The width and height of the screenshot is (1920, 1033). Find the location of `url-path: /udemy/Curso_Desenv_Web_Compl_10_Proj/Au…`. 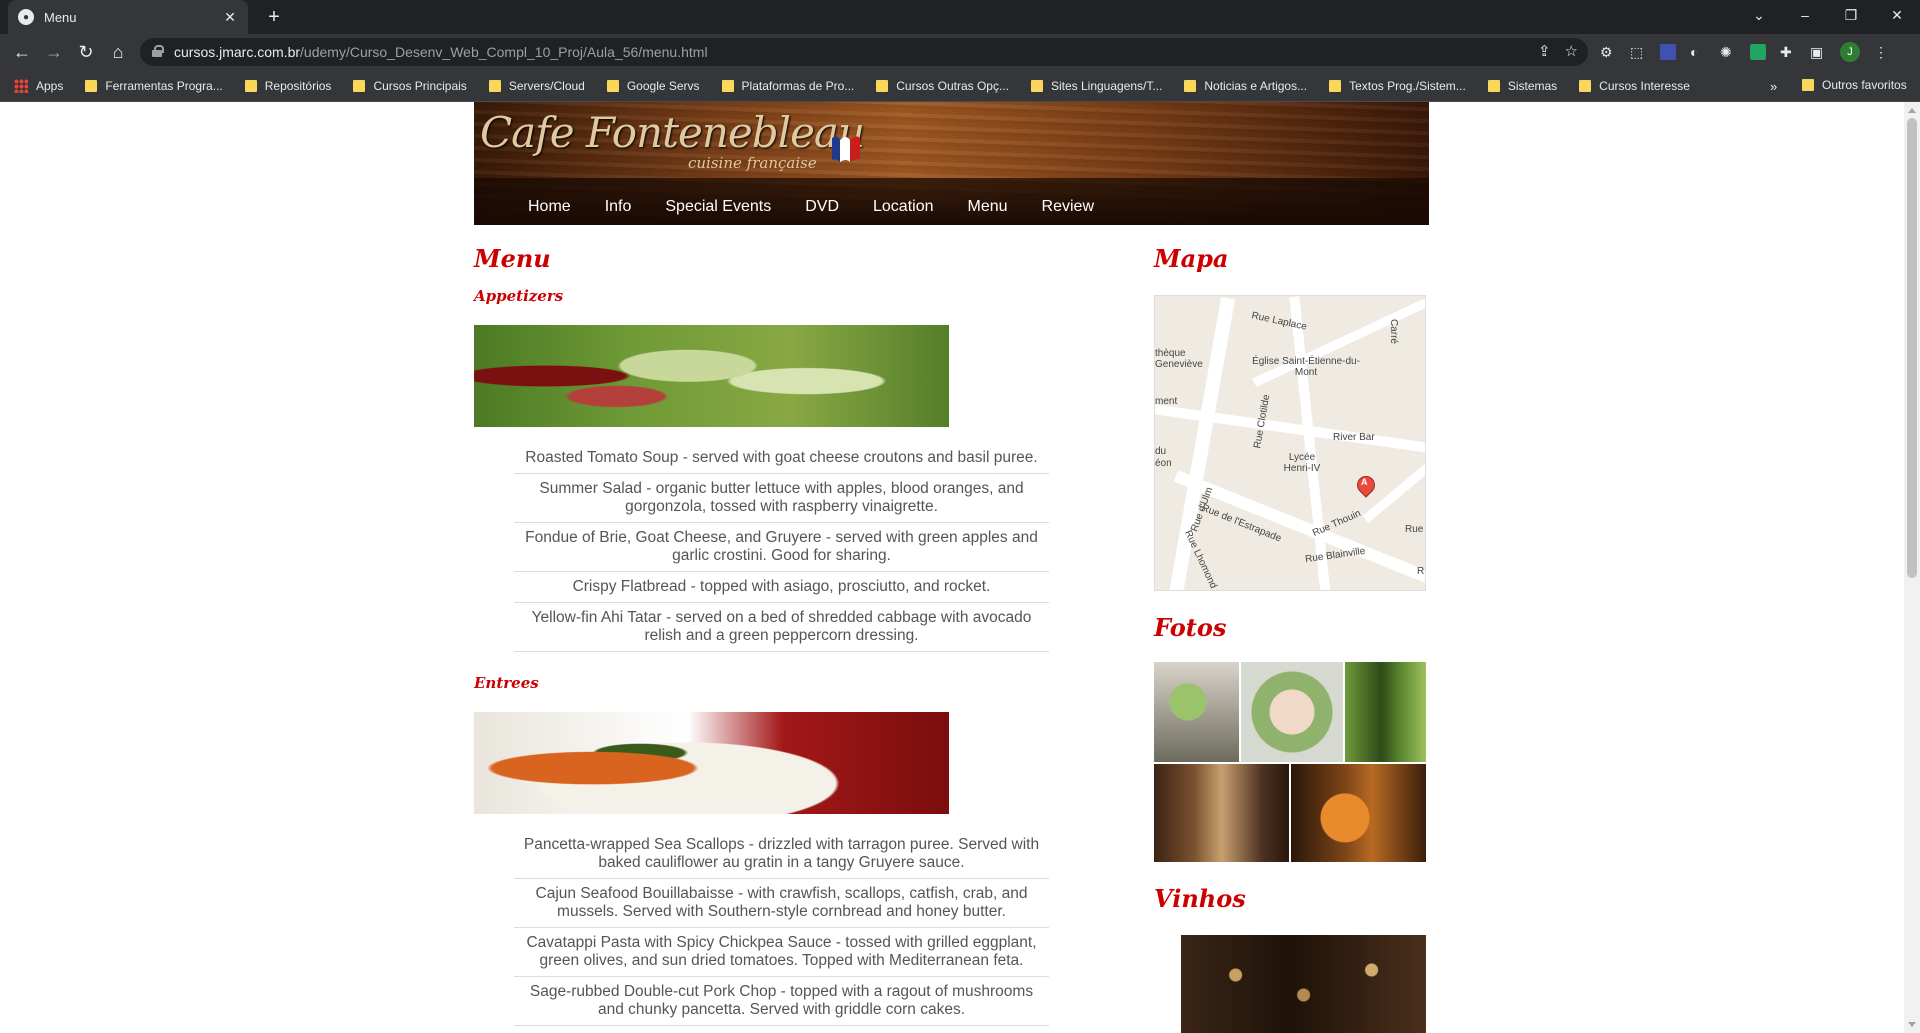

url-path: /udemy/Curso_Desenv_Web_Compl_10_Proj/Au… is located at coordinates (504, 52).